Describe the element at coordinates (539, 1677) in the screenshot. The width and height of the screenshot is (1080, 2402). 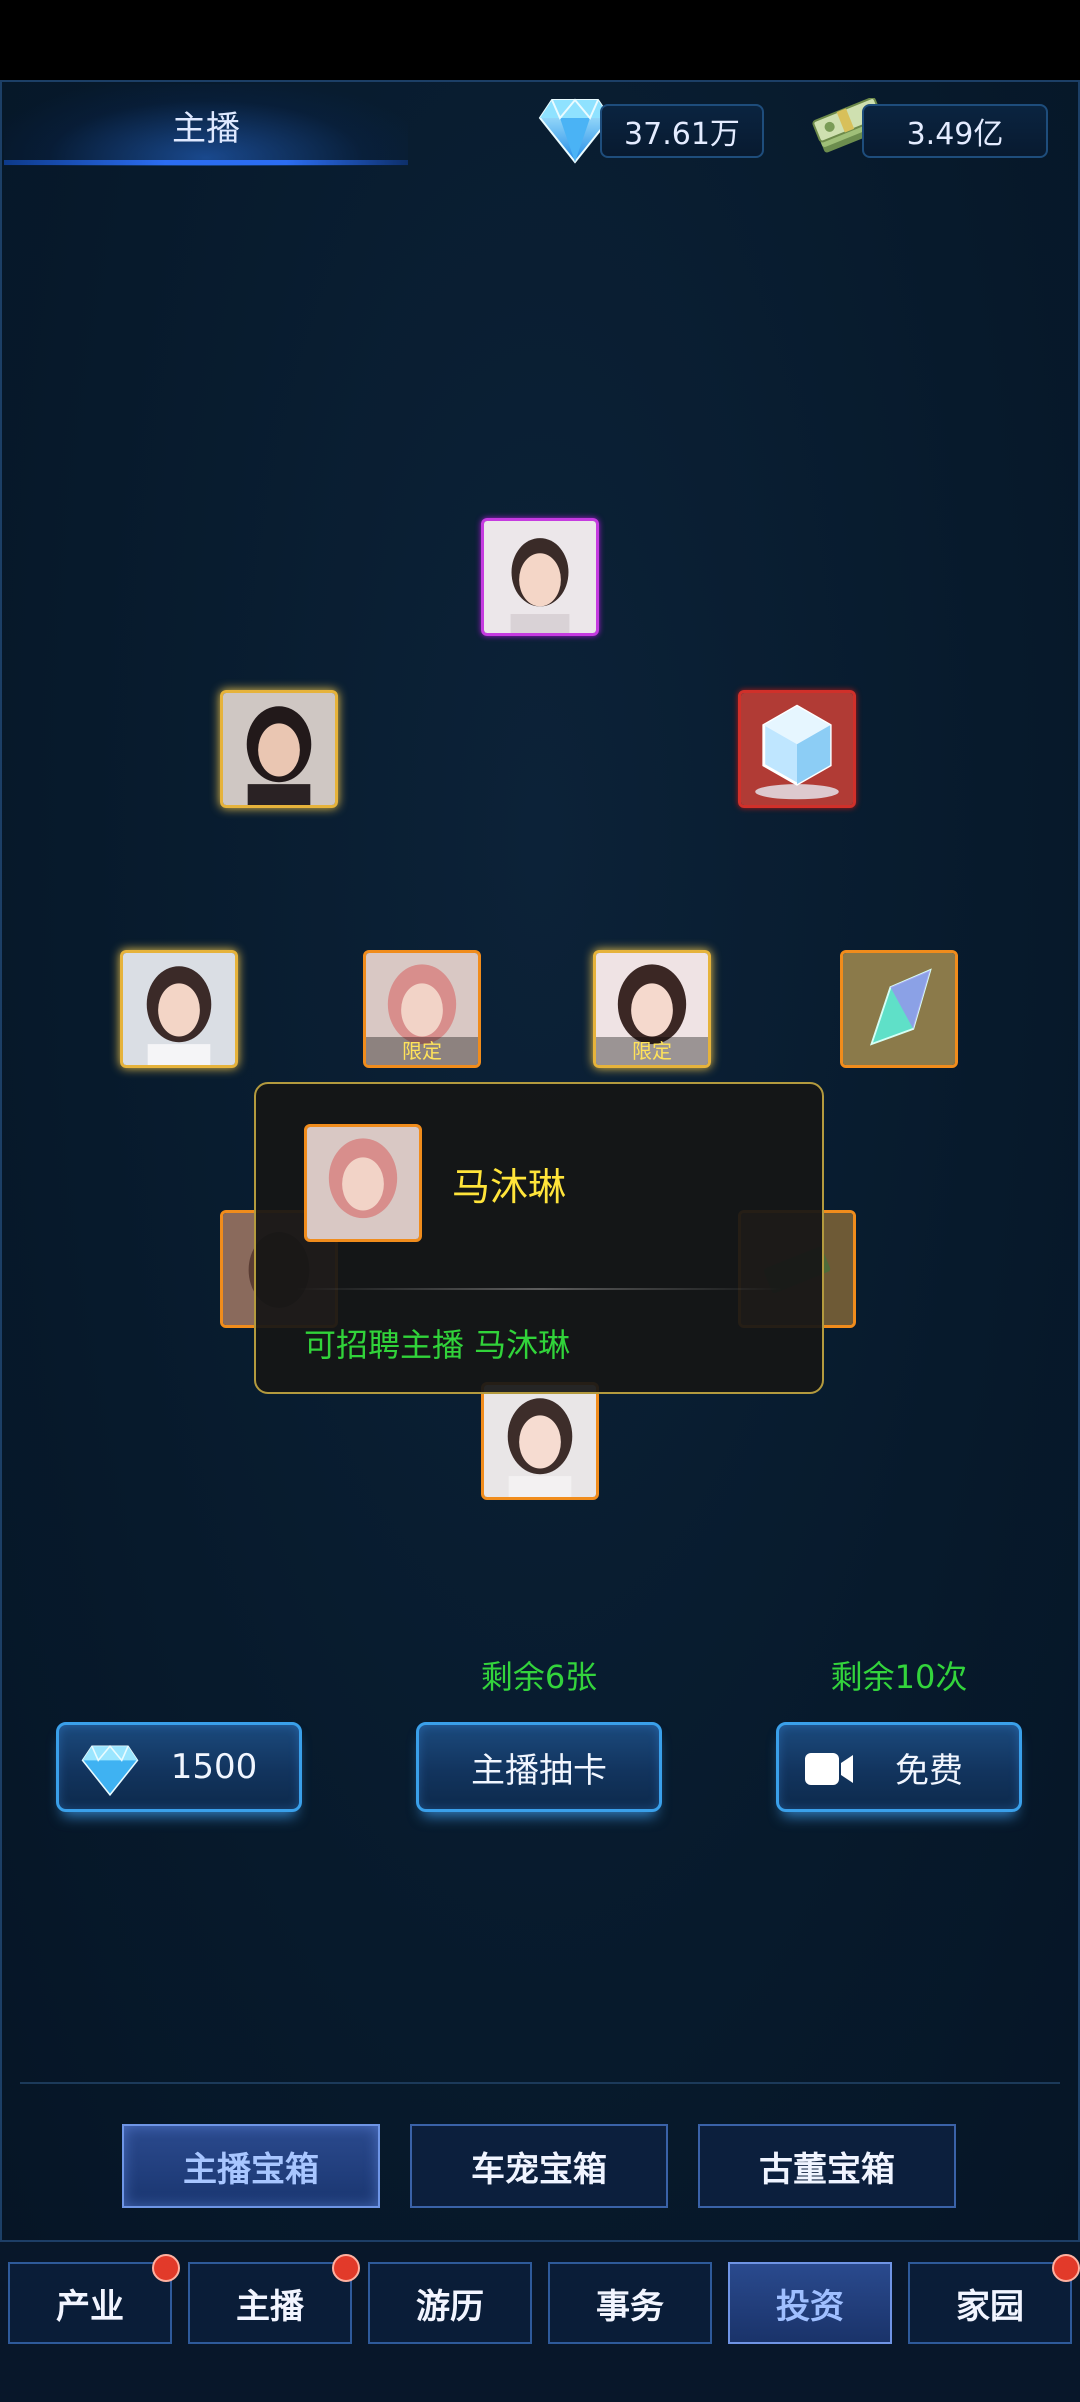
I see `remaining-cards-text: 剩余6张` at that location.